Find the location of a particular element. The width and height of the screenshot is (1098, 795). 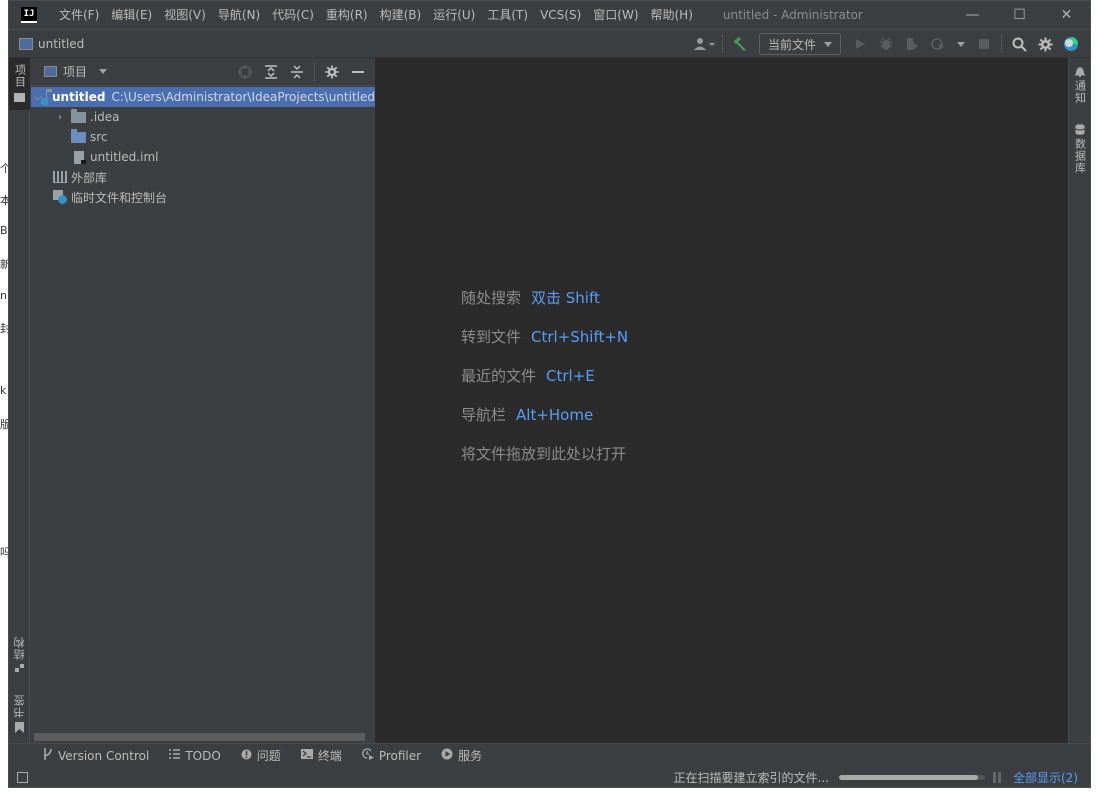

hint-shortcut: 双击 Shift is located at coordinates (565, 298).